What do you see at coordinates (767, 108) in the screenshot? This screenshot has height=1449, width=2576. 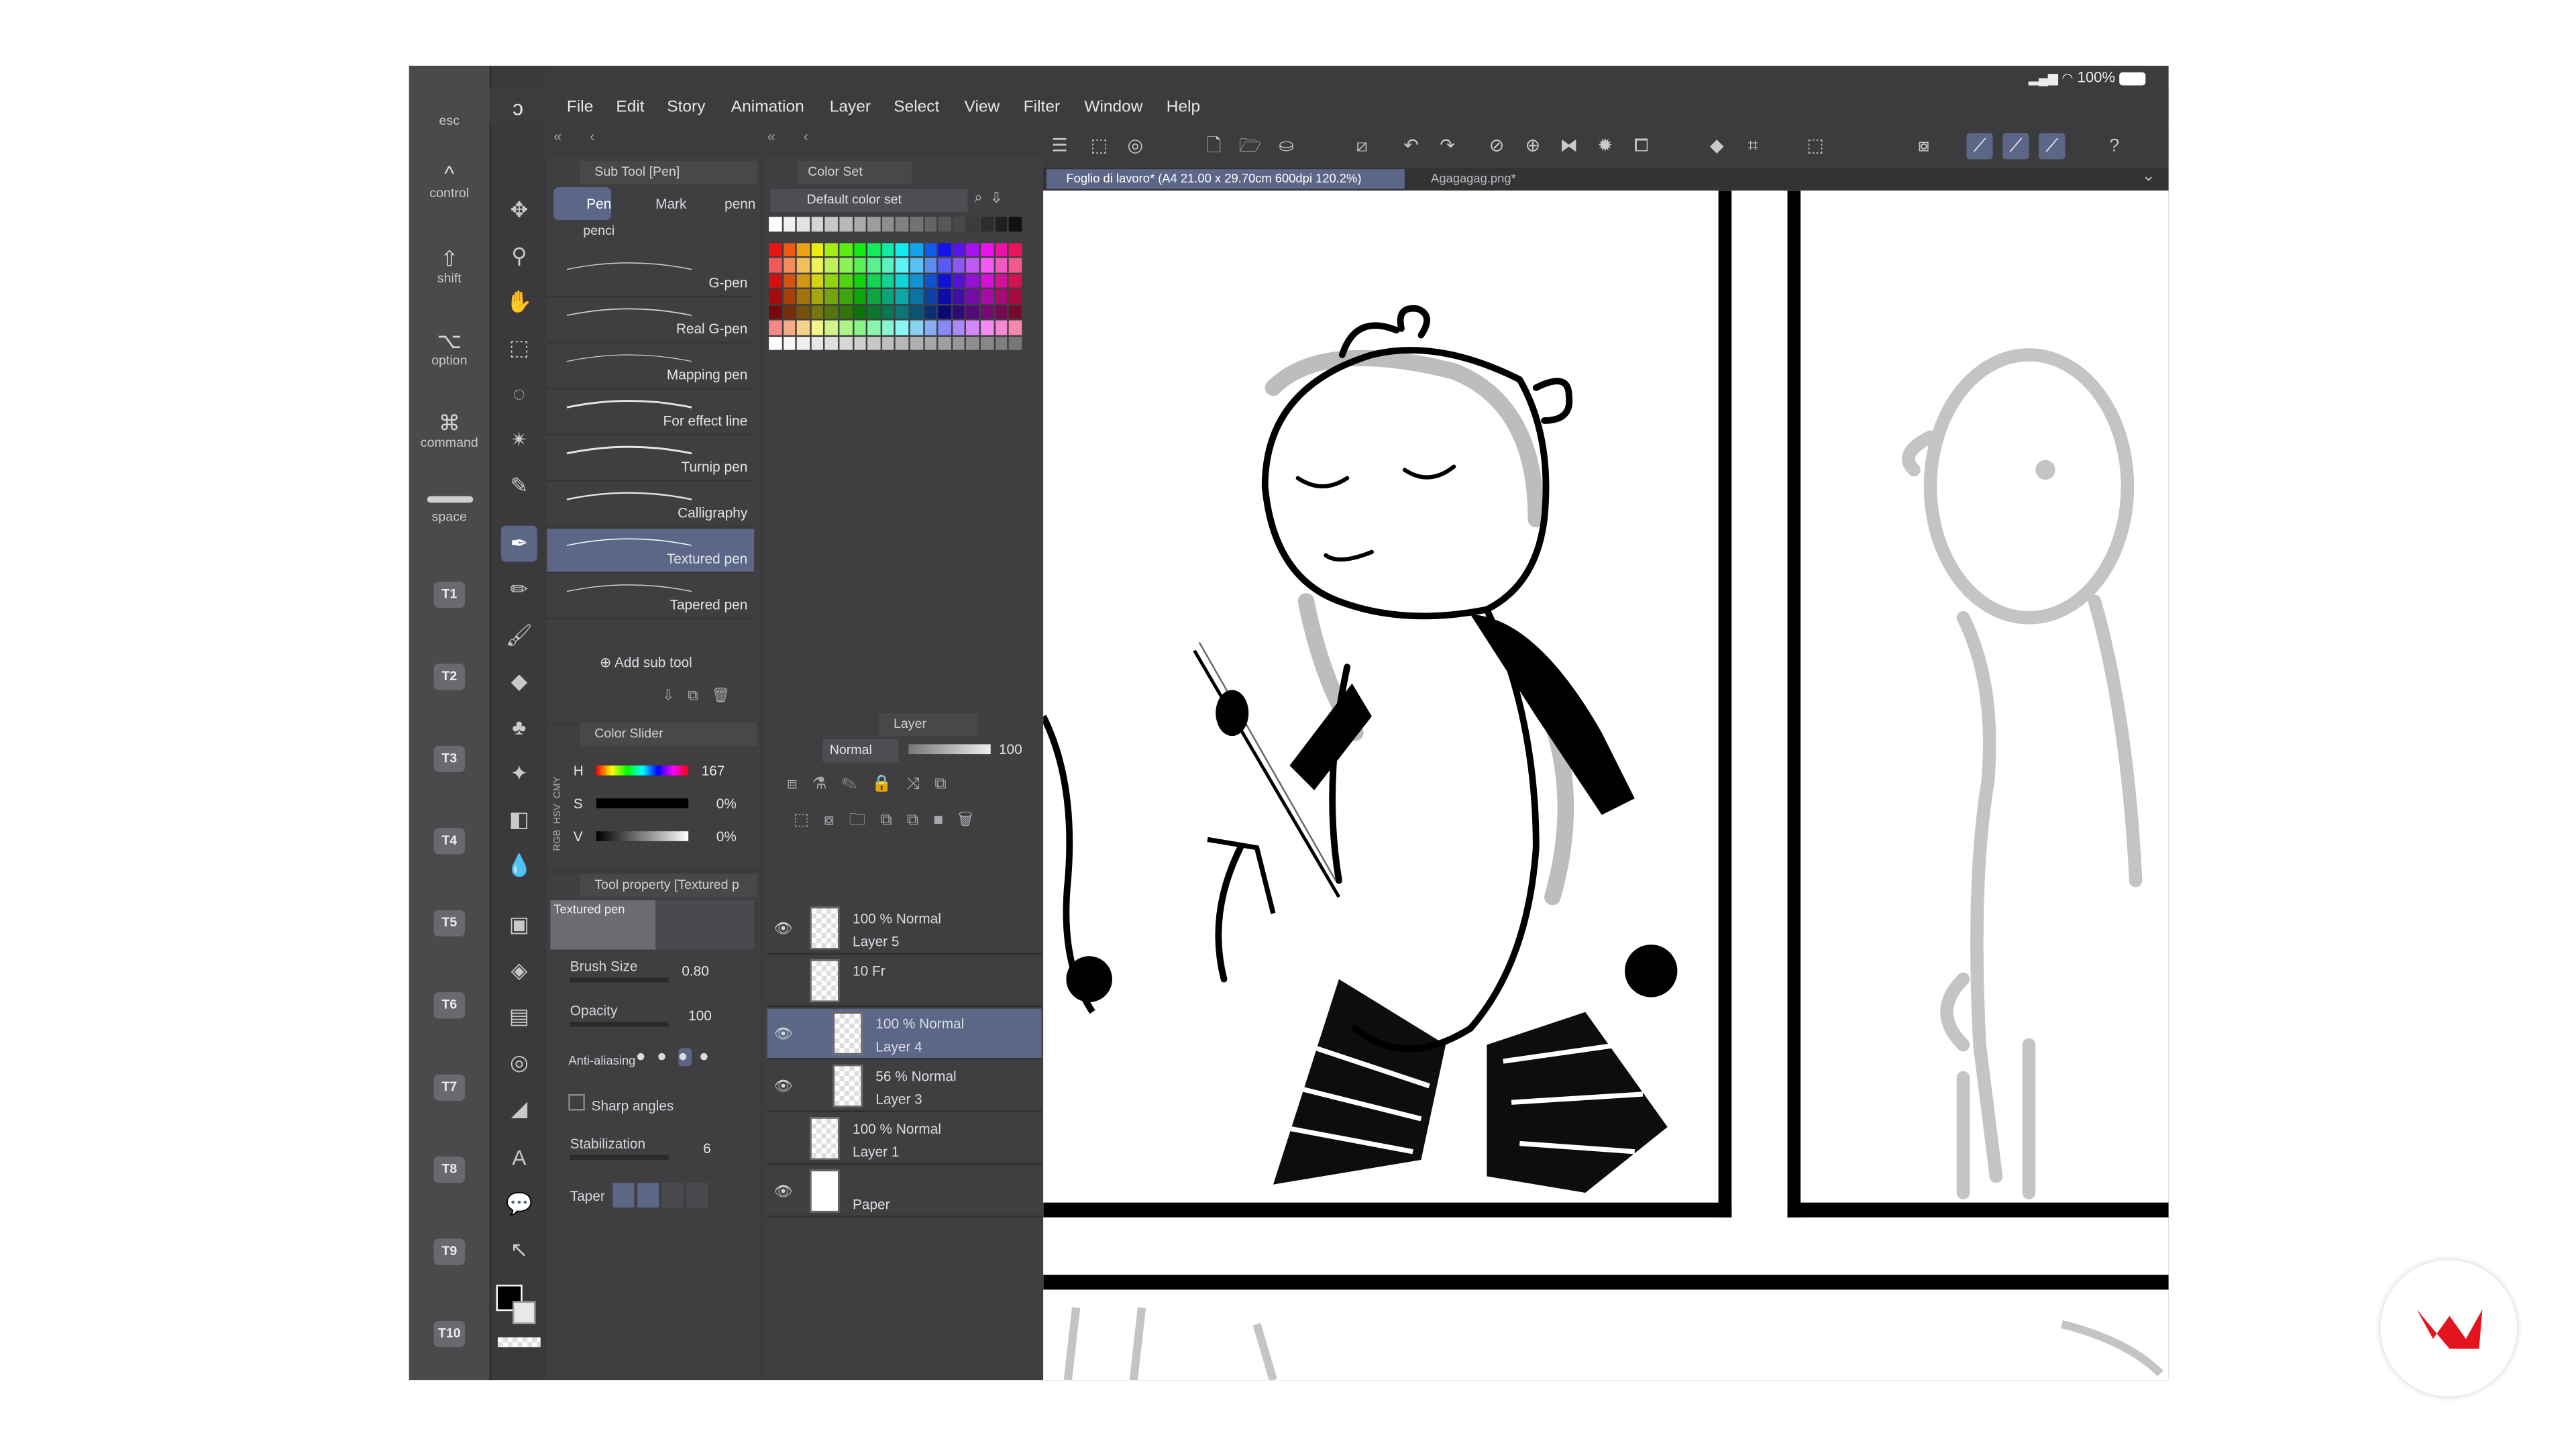 I see `menu-animation: Animation` at bounding box center [767, 108].